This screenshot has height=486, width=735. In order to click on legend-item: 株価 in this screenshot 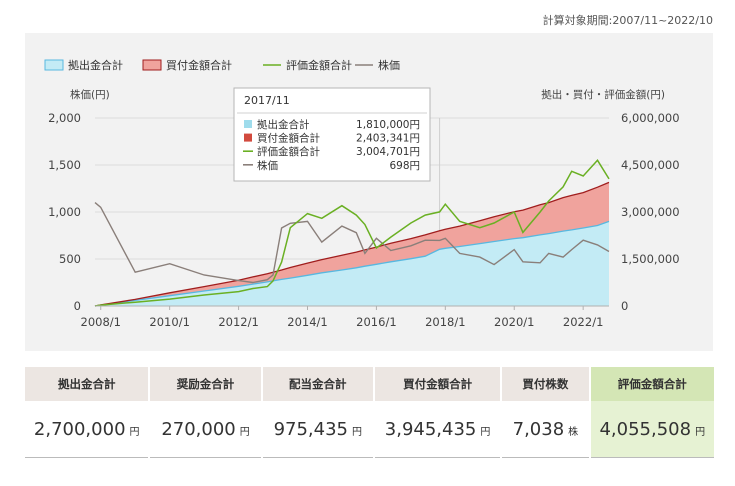, I will do `click(377, 65)`.